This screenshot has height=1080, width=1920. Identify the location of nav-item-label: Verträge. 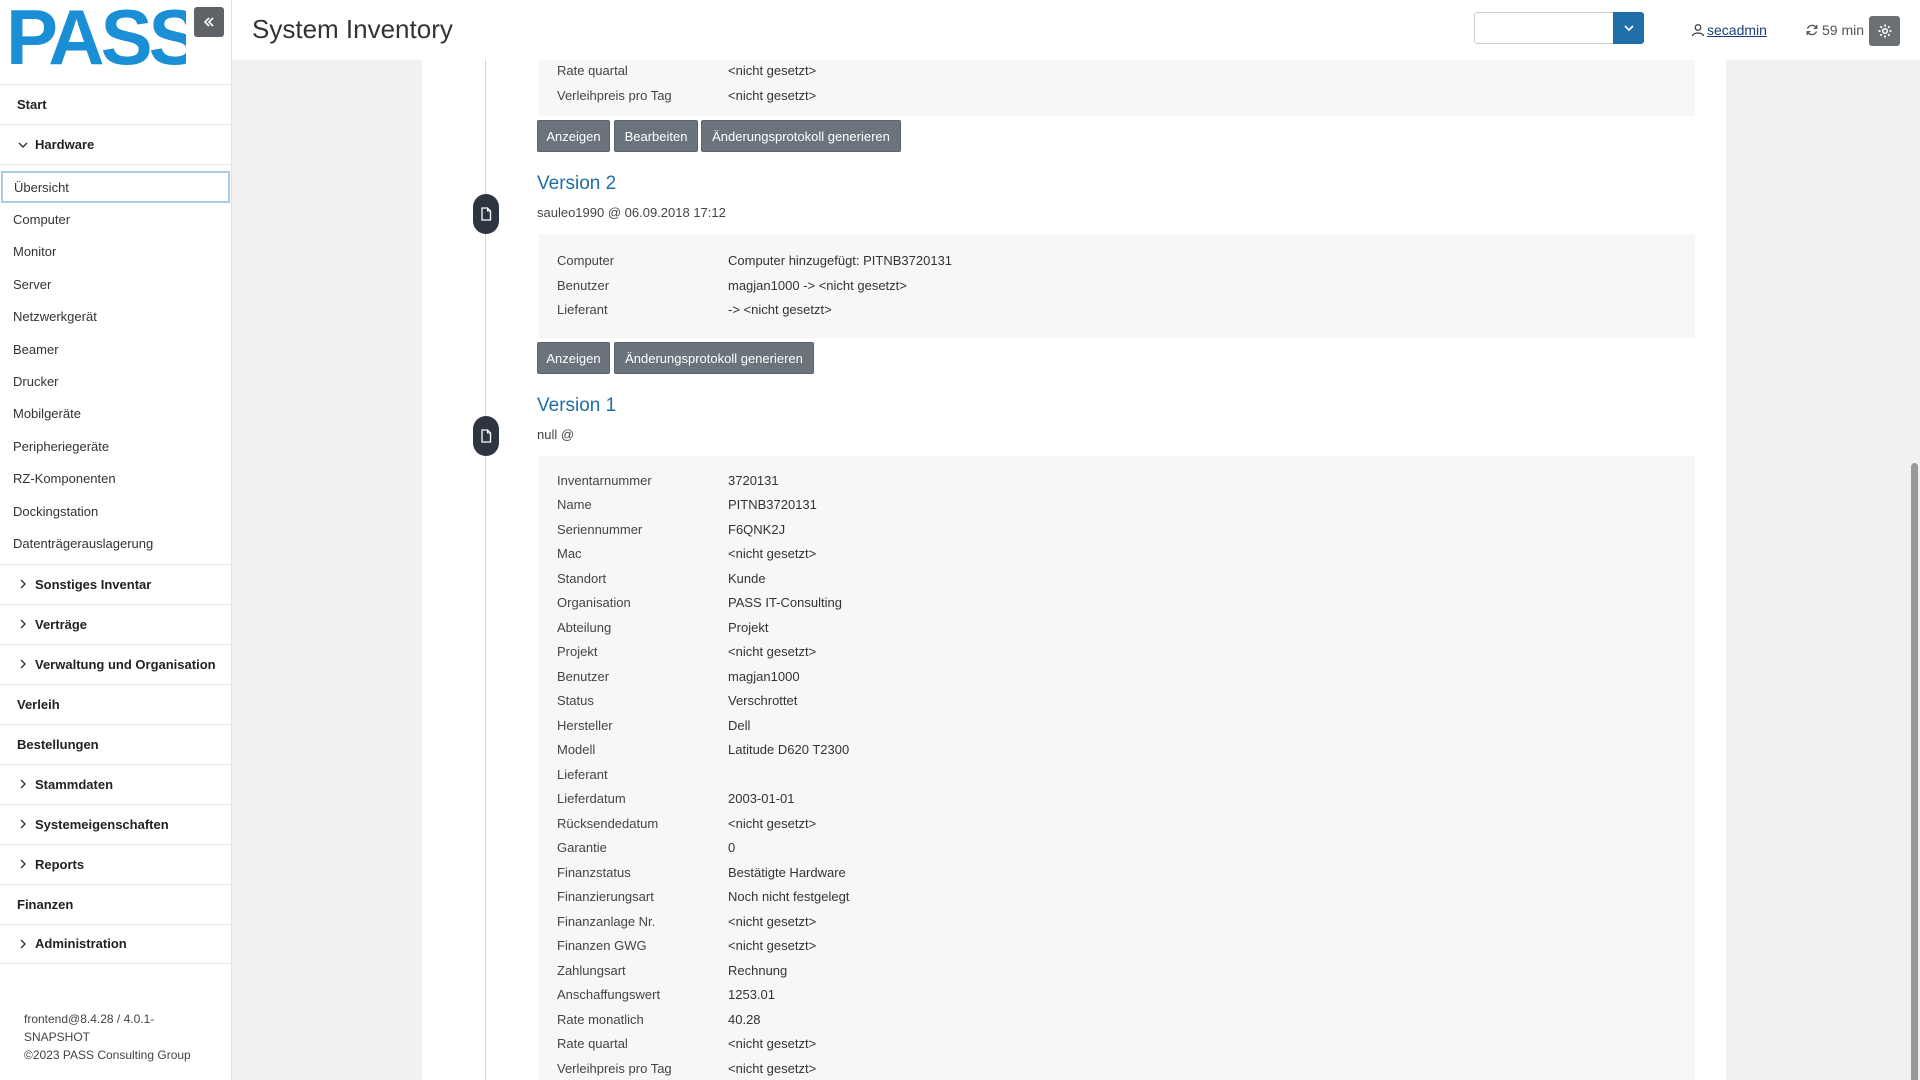
(61, 624).